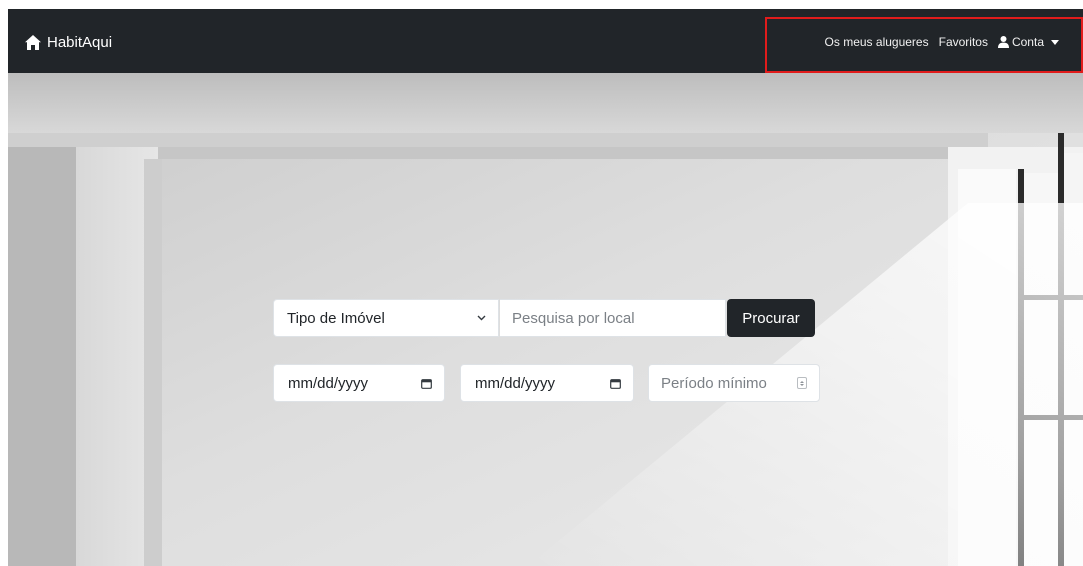  I want to click on search-bar: Tipo de Imóvel Procurar, so click(544, 318).